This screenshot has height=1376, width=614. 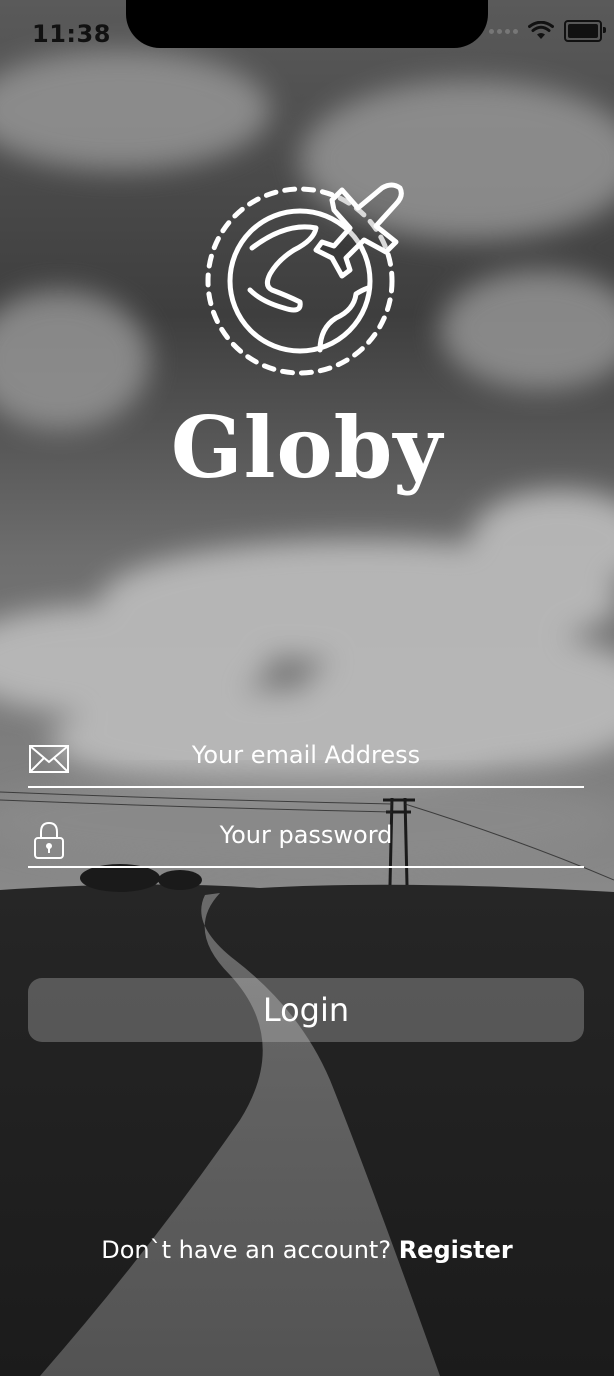 I want to click on wifi-icon, so click(x=541, y=30).